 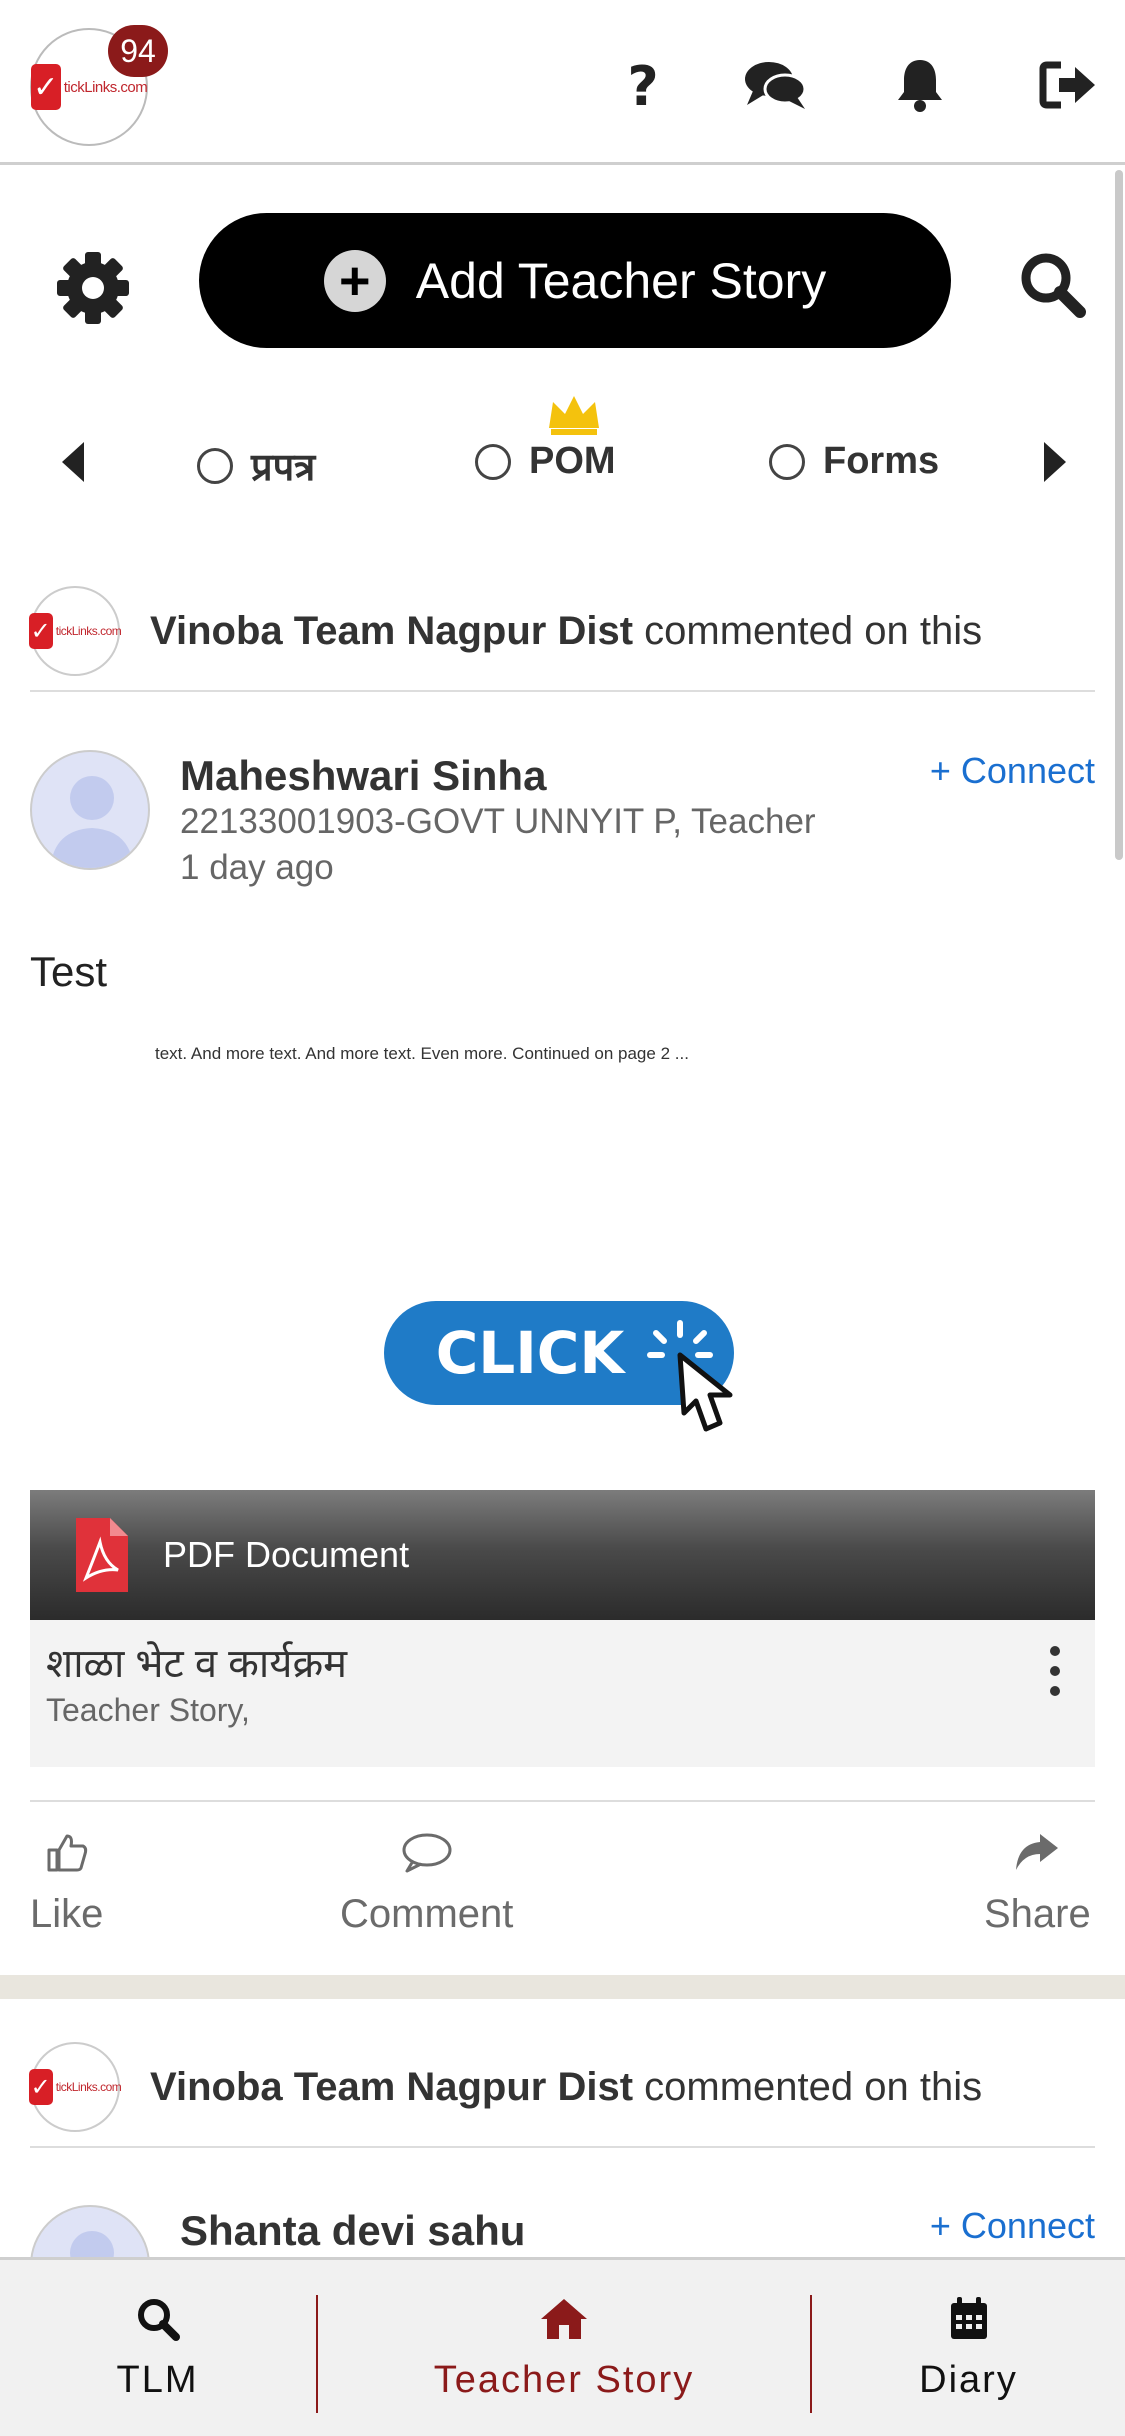 I want to click on nav-label: TLM, so click(x=157, y=2380).